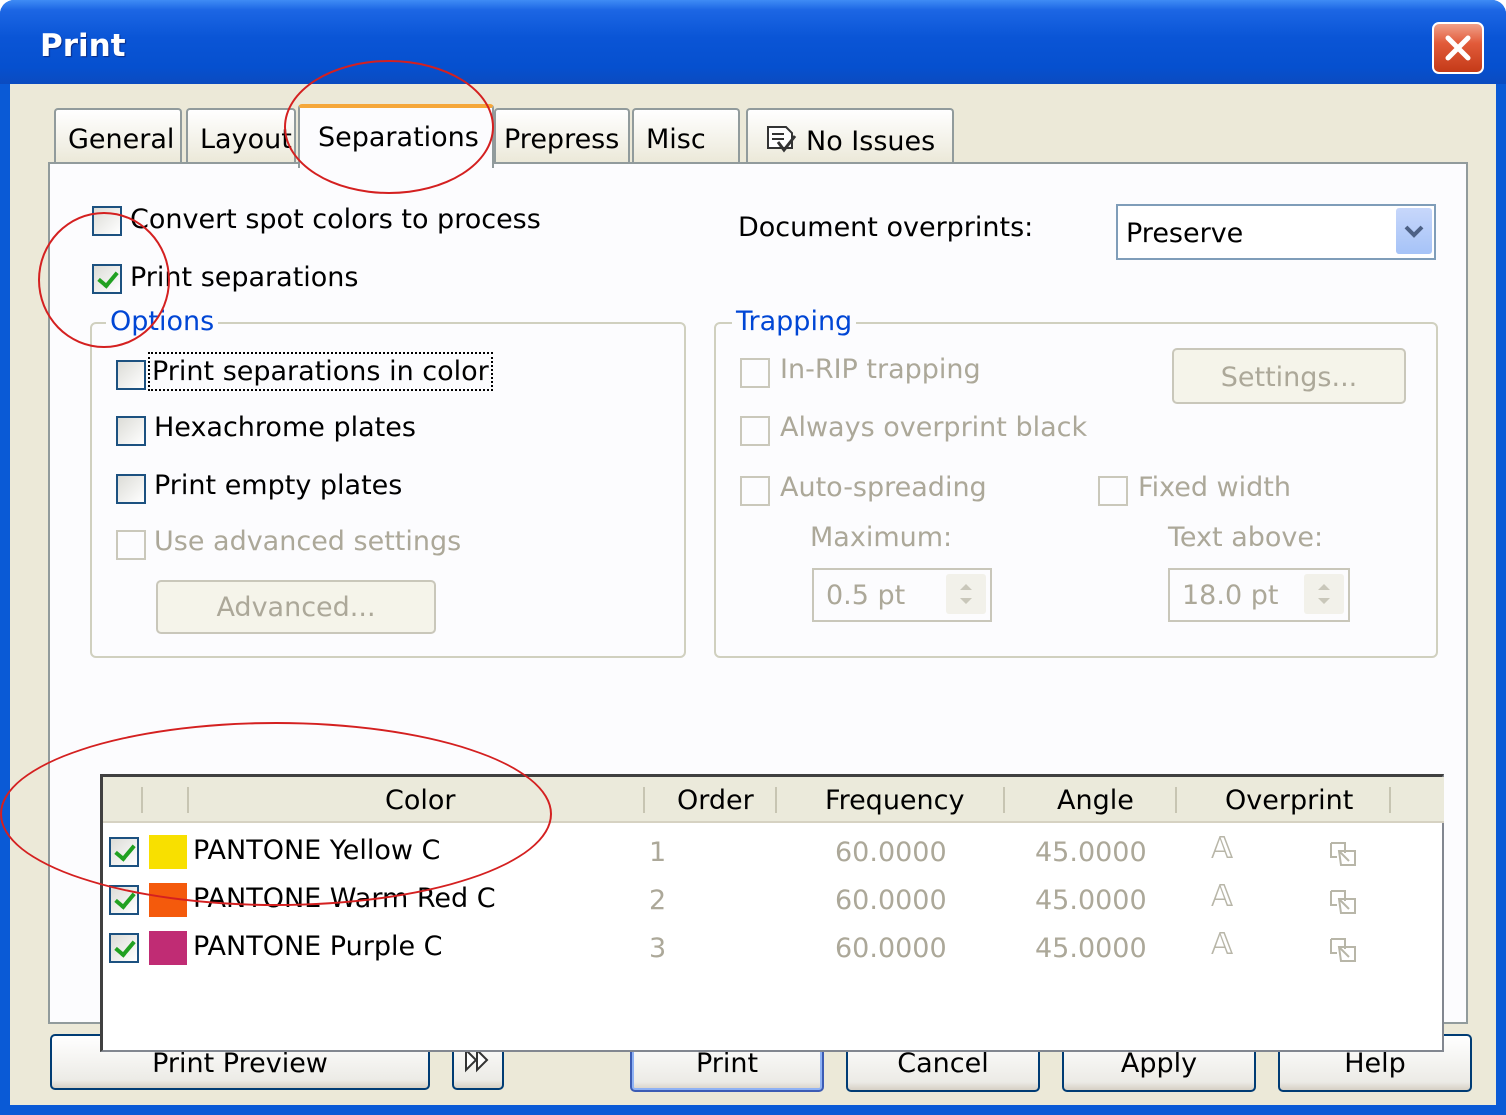 This screenshot has width=1506, height=1115. What do you see at coordinates (1289, 800) in the screenshot?
I see `header-overprint: Overprint` at bounding box center [1289, 800].